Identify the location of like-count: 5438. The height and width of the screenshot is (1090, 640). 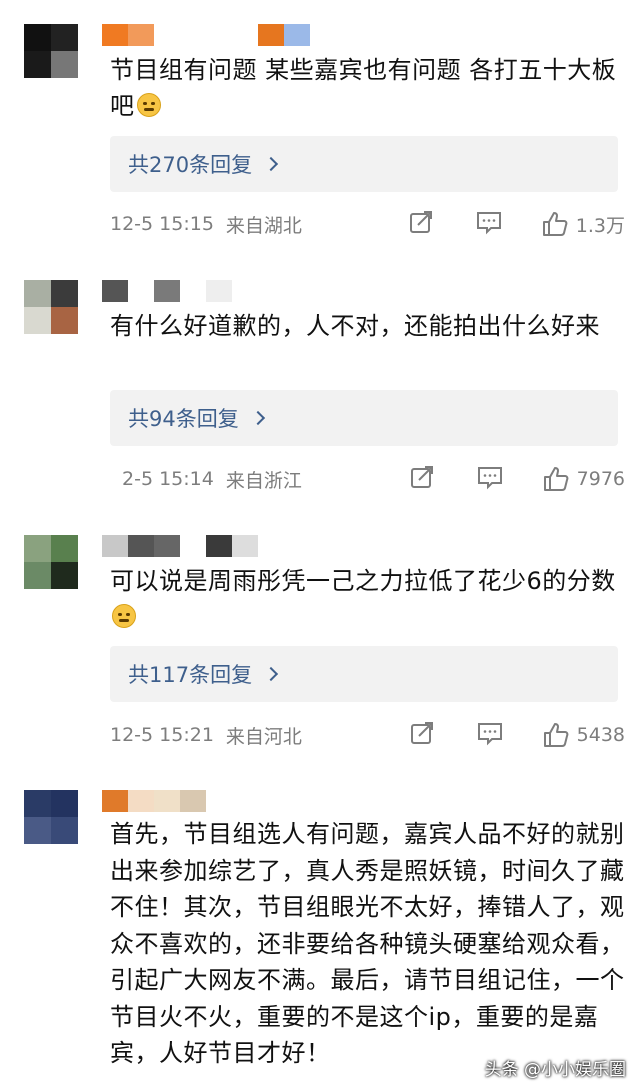
(600, 735).